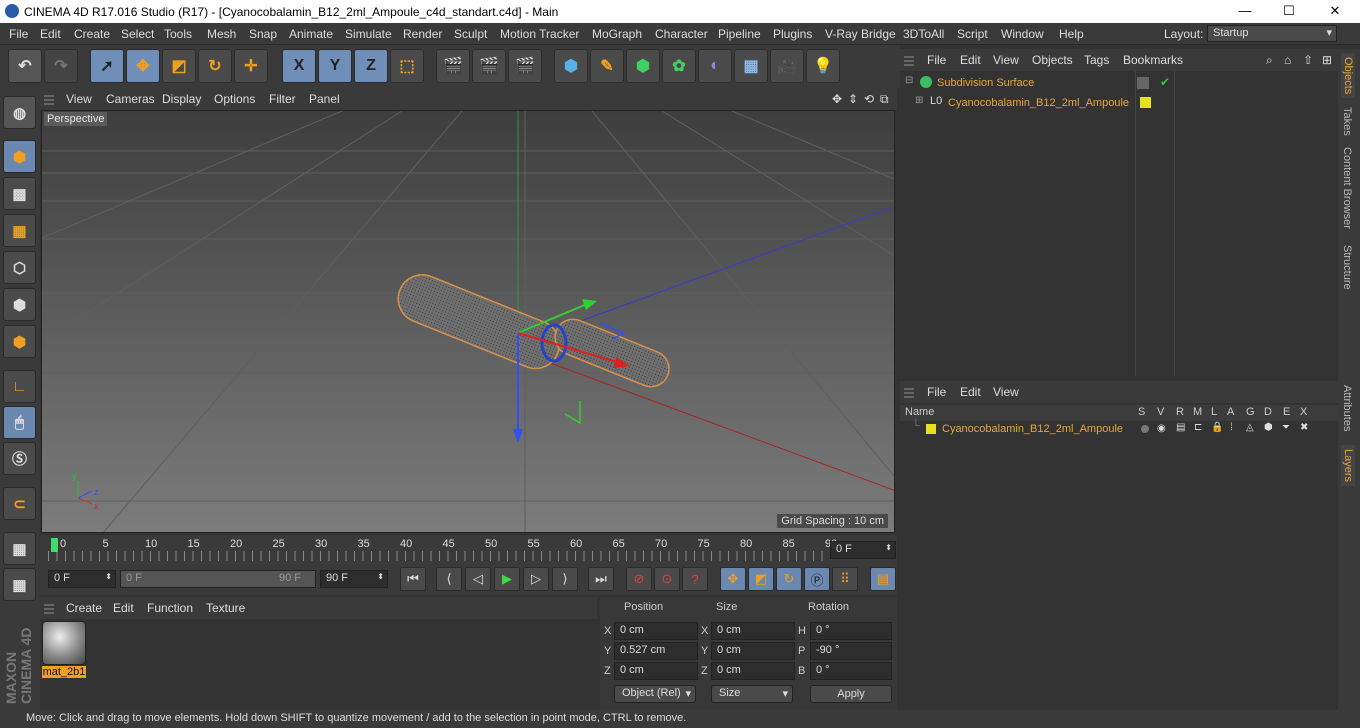  I want to click on layer-menu-edit: Edit, so click(970, 392).